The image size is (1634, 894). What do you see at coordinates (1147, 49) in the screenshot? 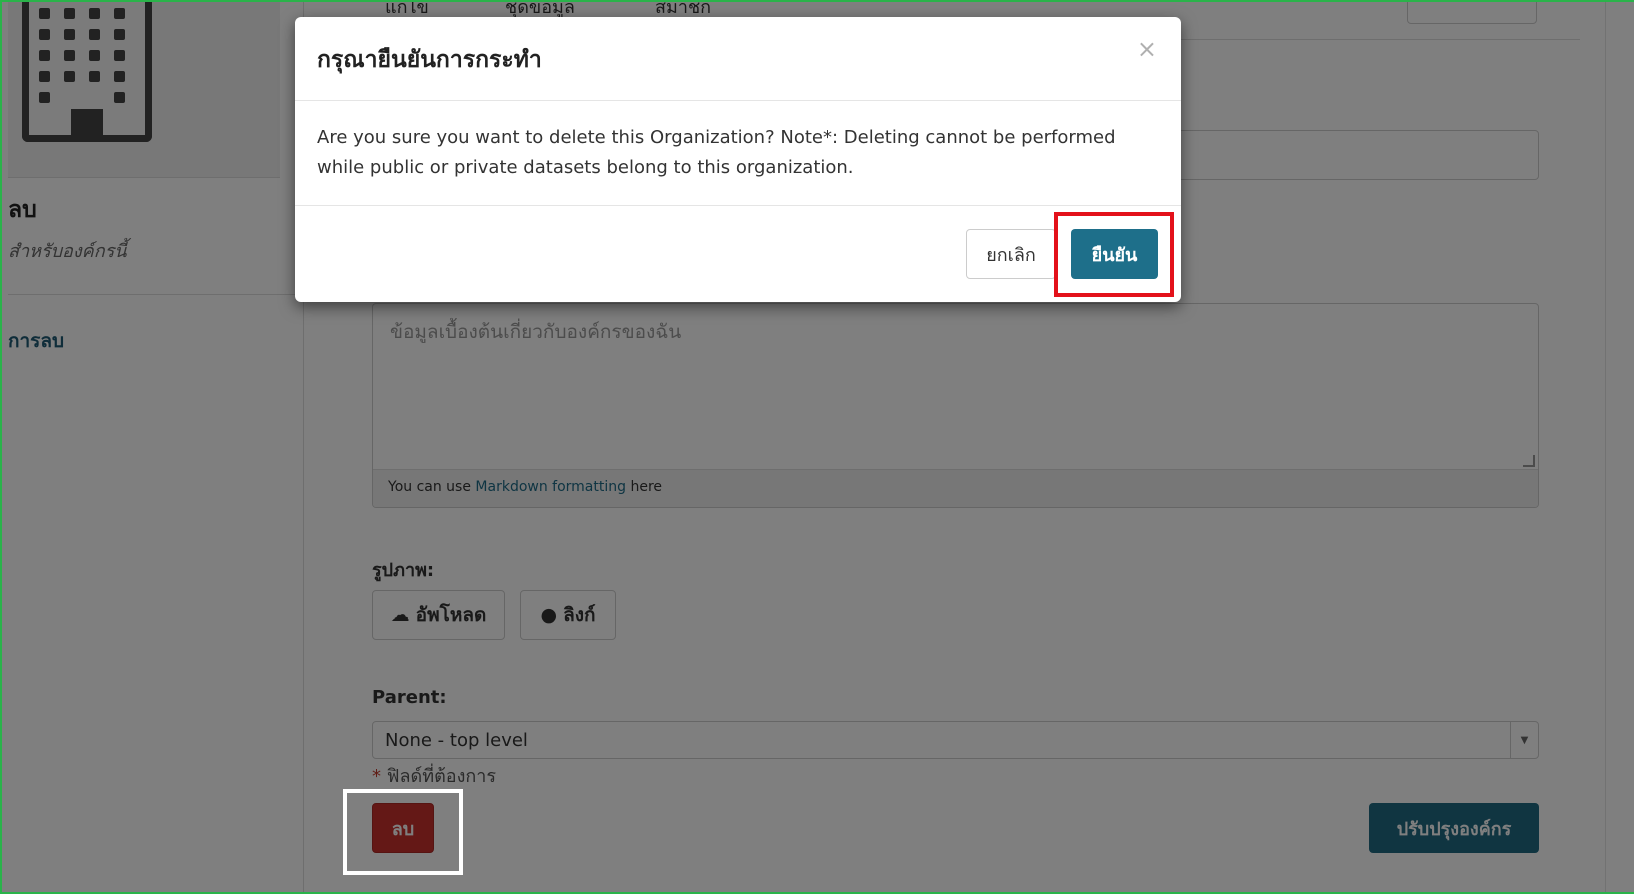
I see `close-icon: ×` at bounding box center [1147, 49].